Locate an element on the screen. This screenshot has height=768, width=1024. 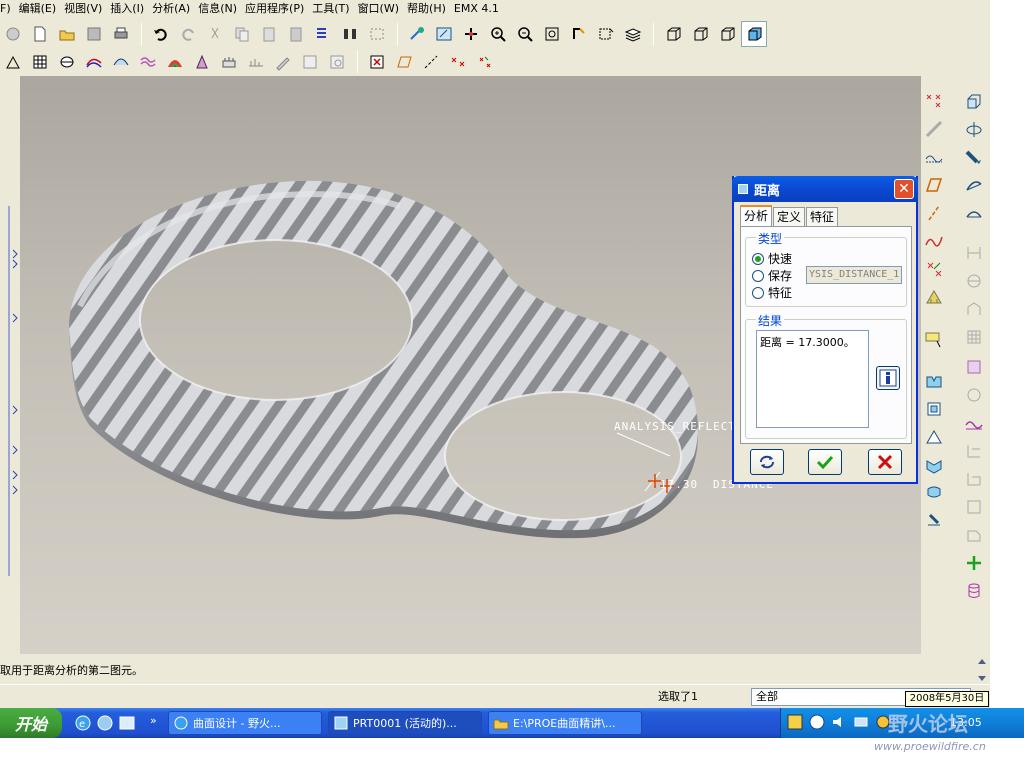
message-scrollbar is located at coordinates (982, 670).